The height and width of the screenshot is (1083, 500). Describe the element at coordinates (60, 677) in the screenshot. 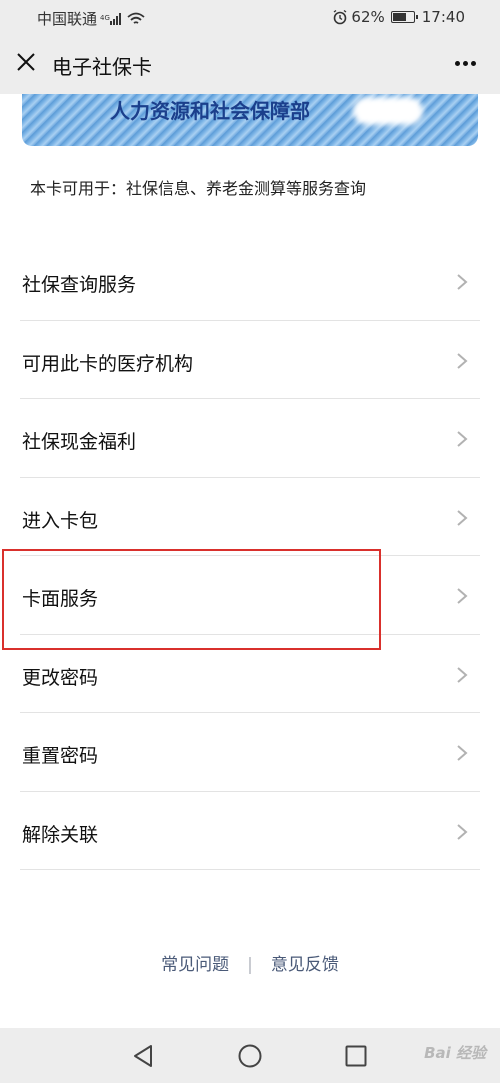

I see `menu-item-label: 更改密码` at that location.